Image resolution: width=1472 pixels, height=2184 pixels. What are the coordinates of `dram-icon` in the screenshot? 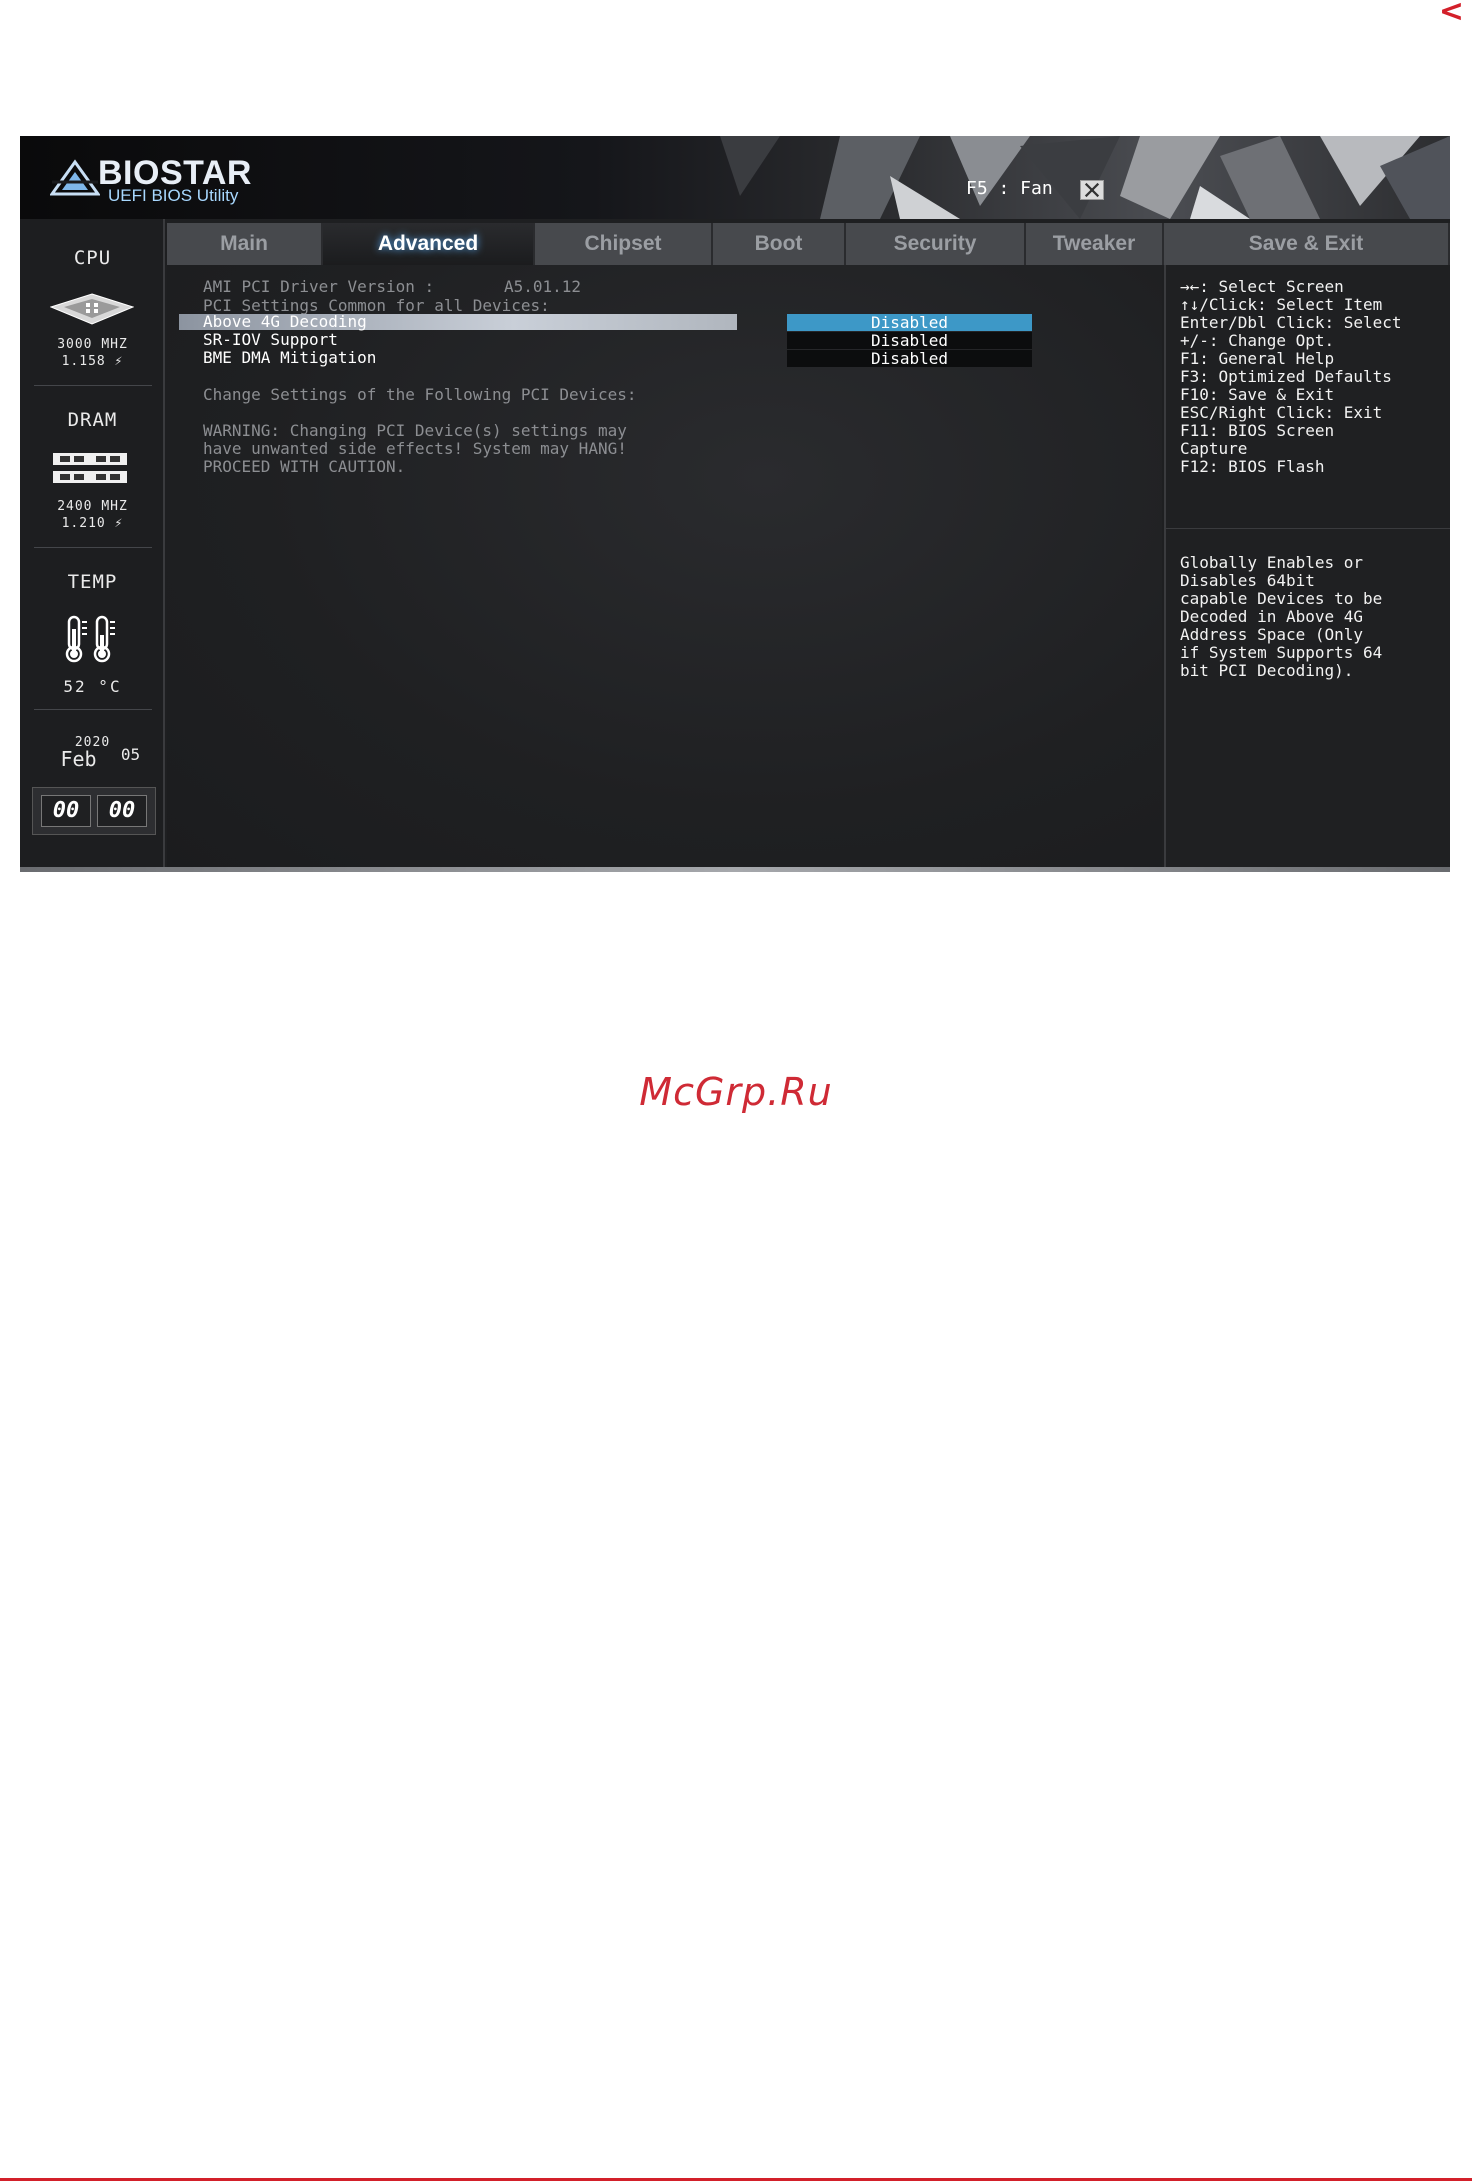 It's located at (90, 468).